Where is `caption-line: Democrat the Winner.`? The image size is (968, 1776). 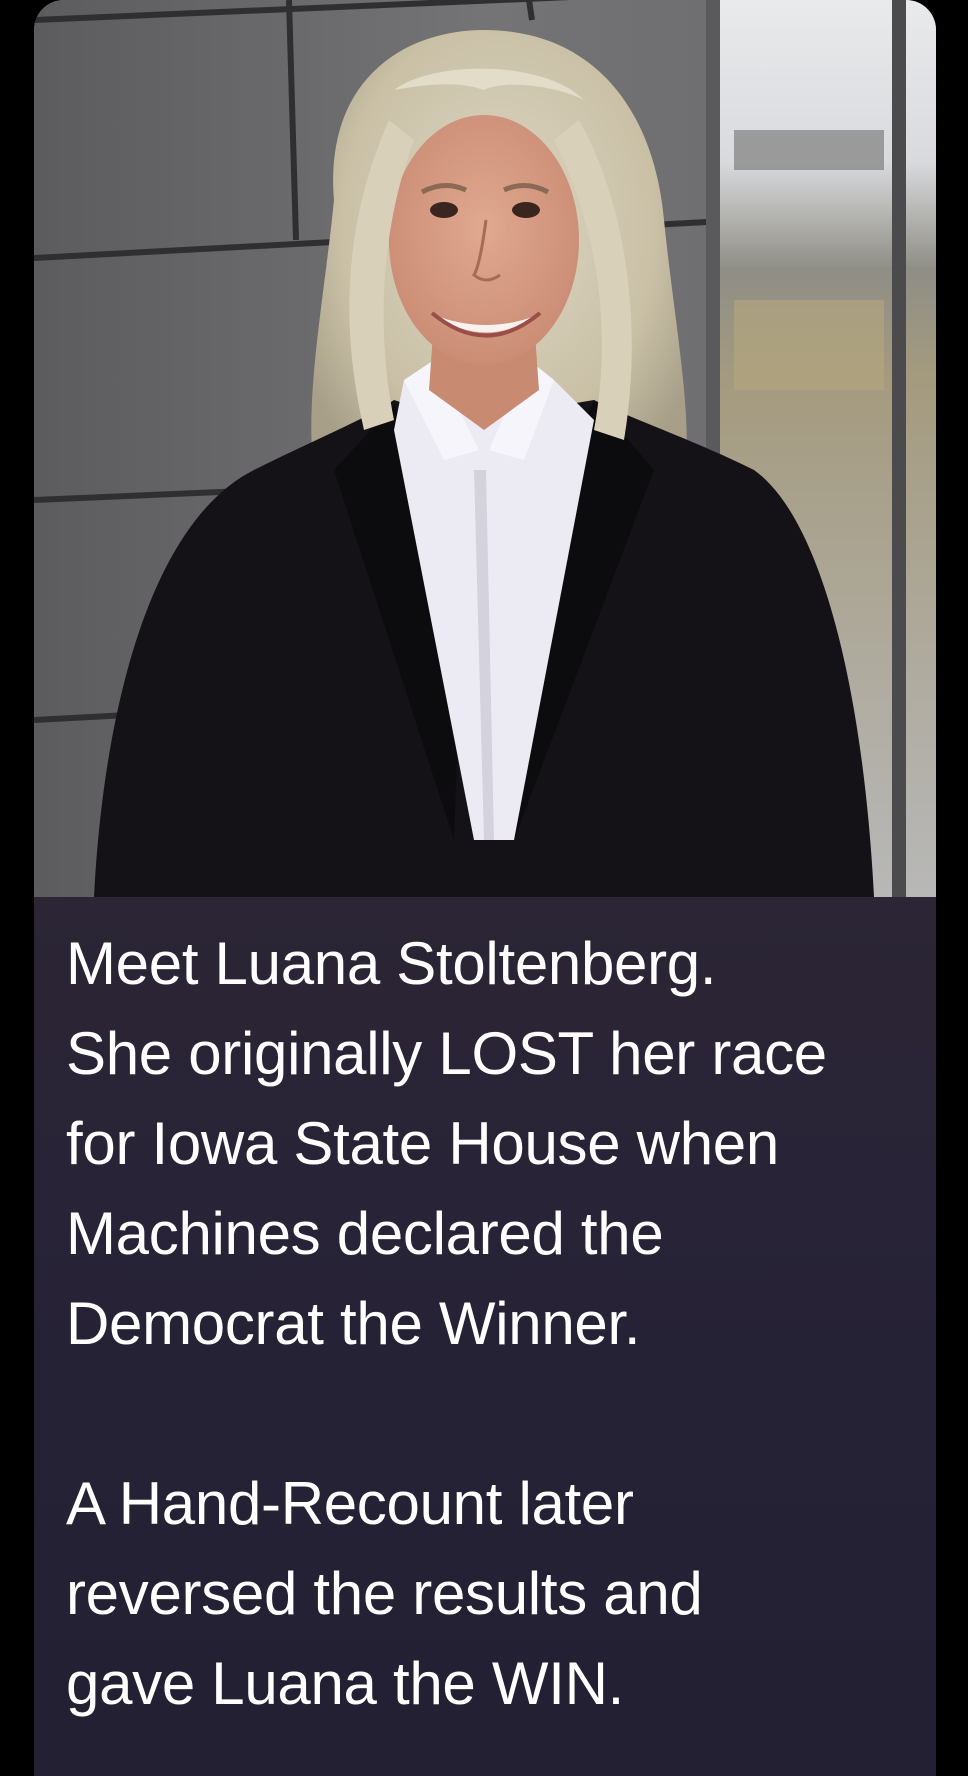
caption-line: Democrat the Winner. is located at coordinates (353, 1323).